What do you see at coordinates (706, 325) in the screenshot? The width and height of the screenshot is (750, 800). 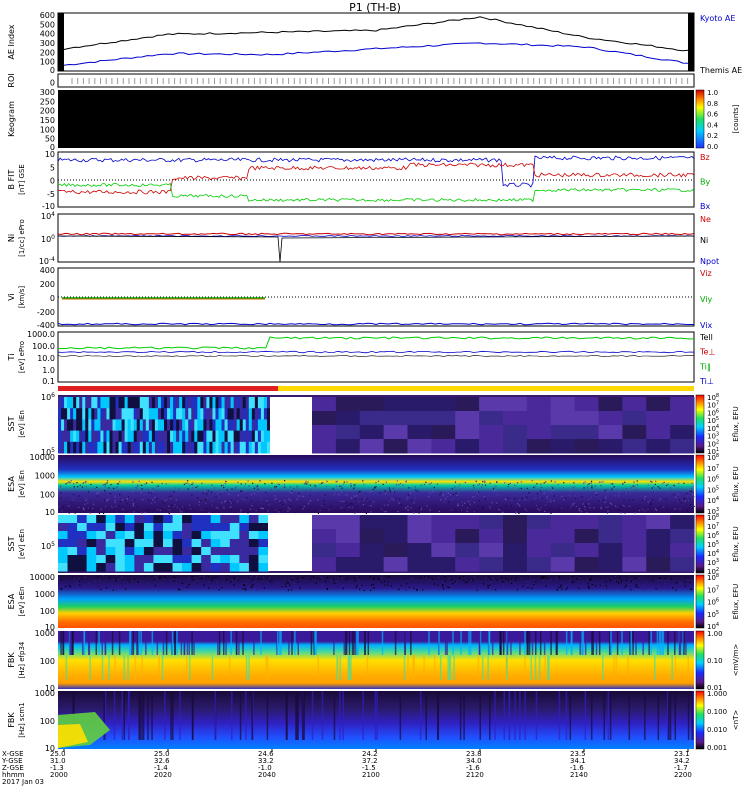 I see `legend-label: Vix` at bounding box center [706, 325].